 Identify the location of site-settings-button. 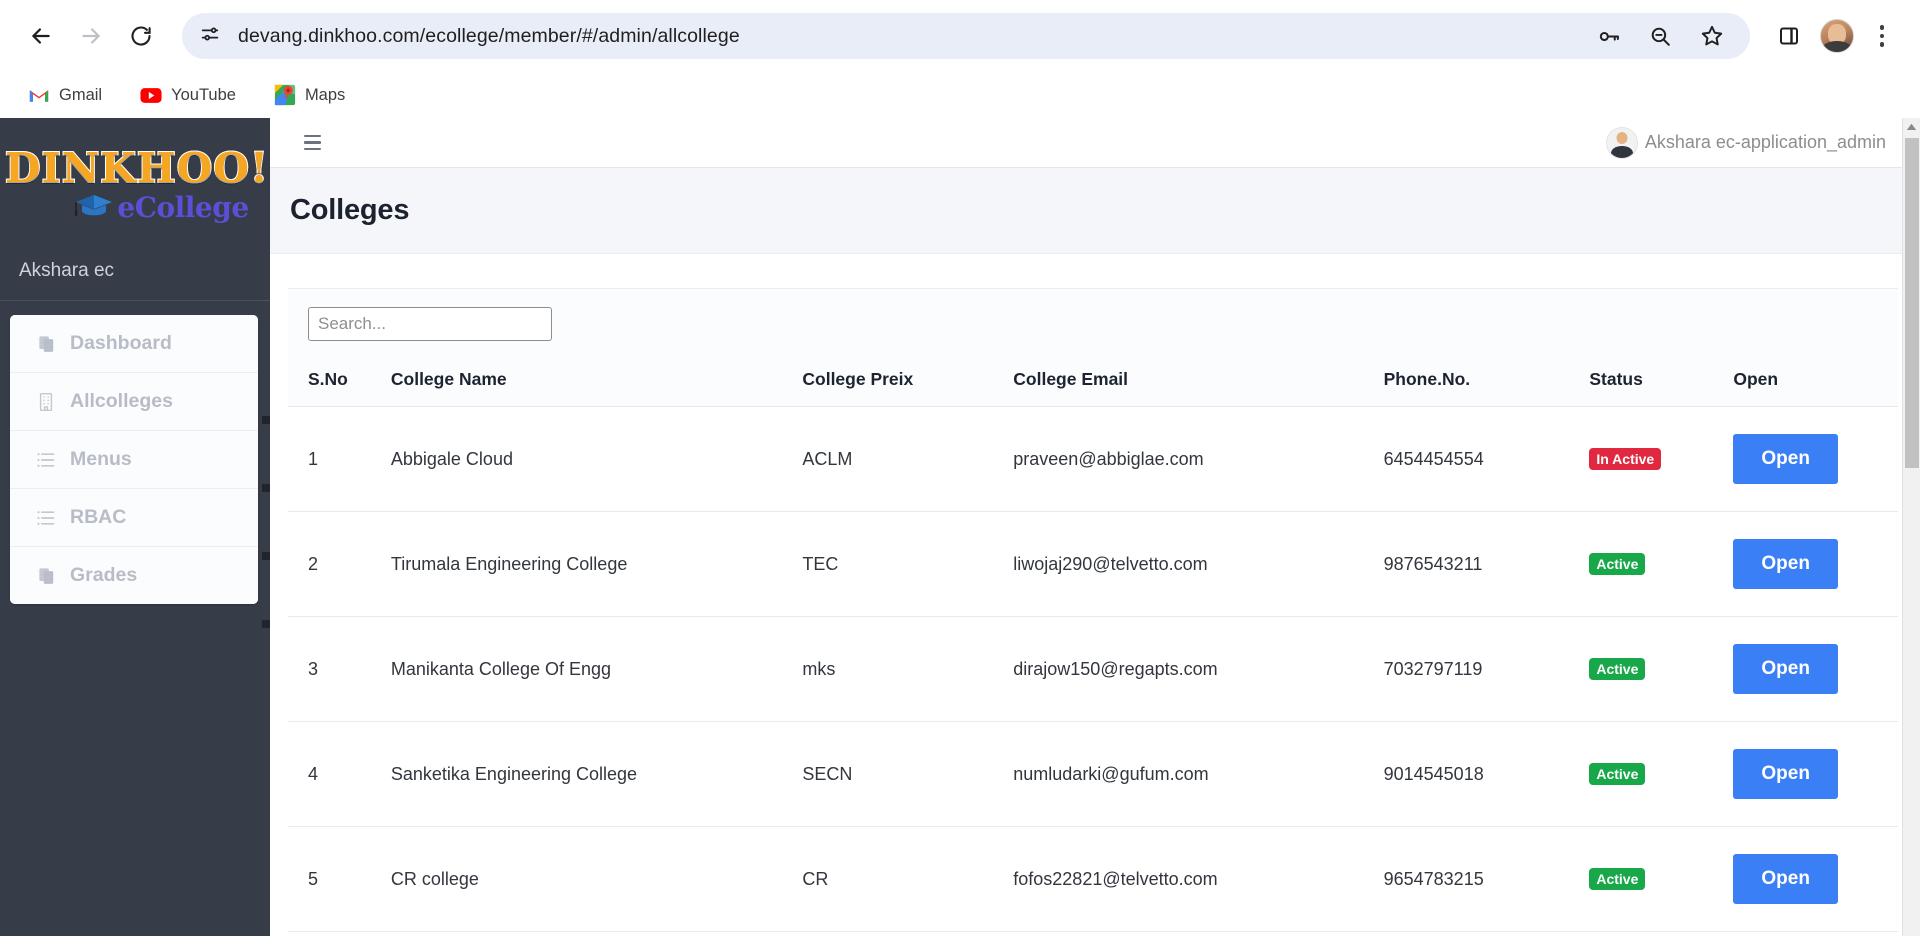
(210, 36).